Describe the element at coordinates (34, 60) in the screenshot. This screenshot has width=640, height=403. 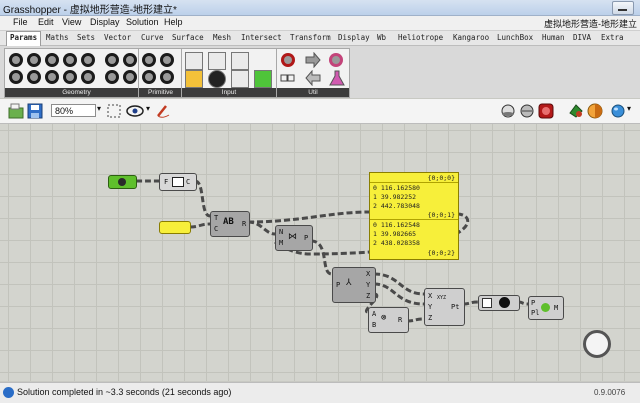
I see `brep-param-icon` at that location.